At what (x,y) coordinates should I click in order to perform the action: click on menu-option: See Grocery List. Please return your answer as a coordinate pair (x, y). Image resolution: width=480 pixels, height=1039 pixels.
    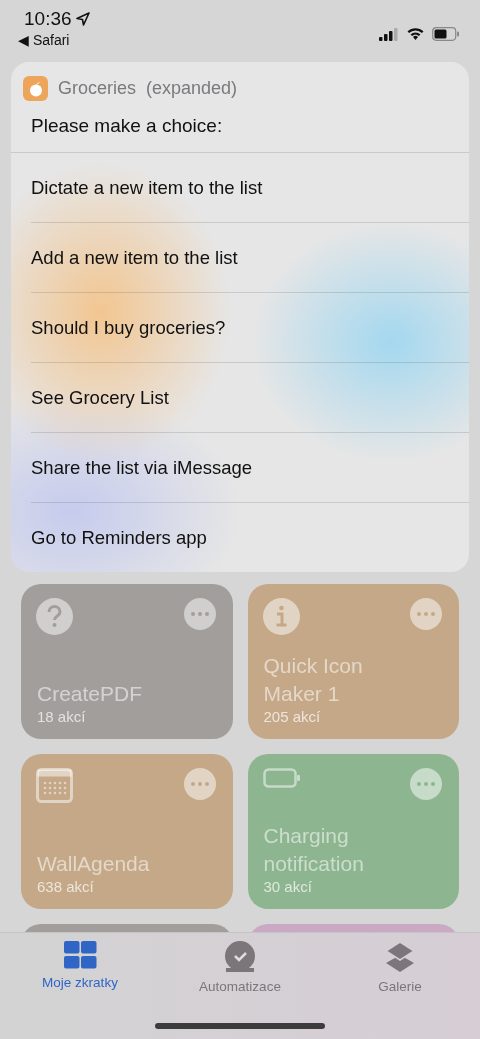
    Looking at the image, I should click on (250, 398).